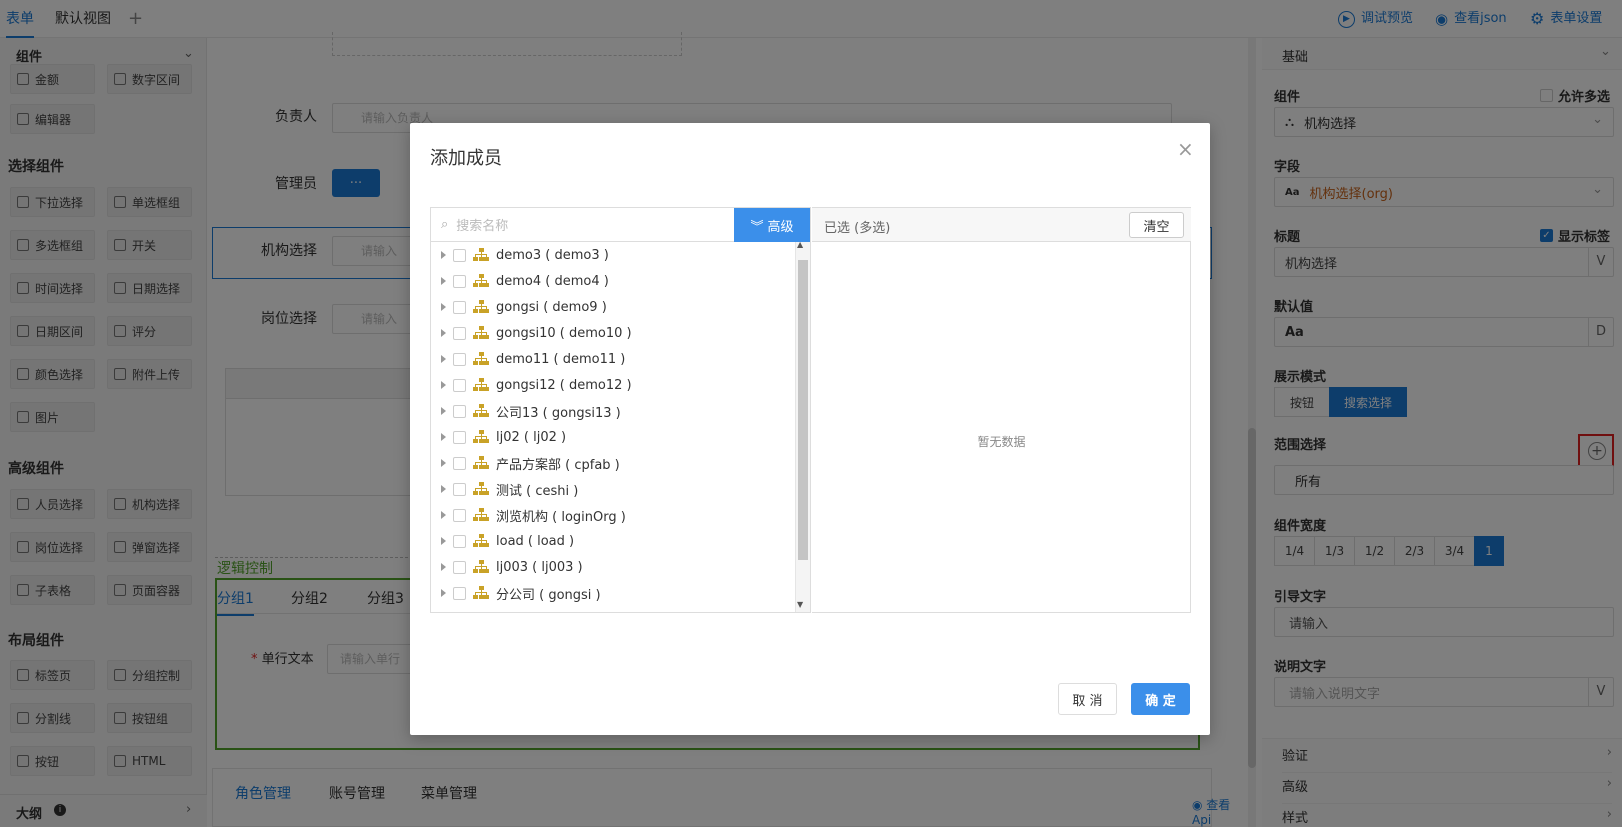  What do you see at coordinates (466, 158) in the screenshot?
I see `dialog-title: 添加成员` at bounding box center [466, 158].